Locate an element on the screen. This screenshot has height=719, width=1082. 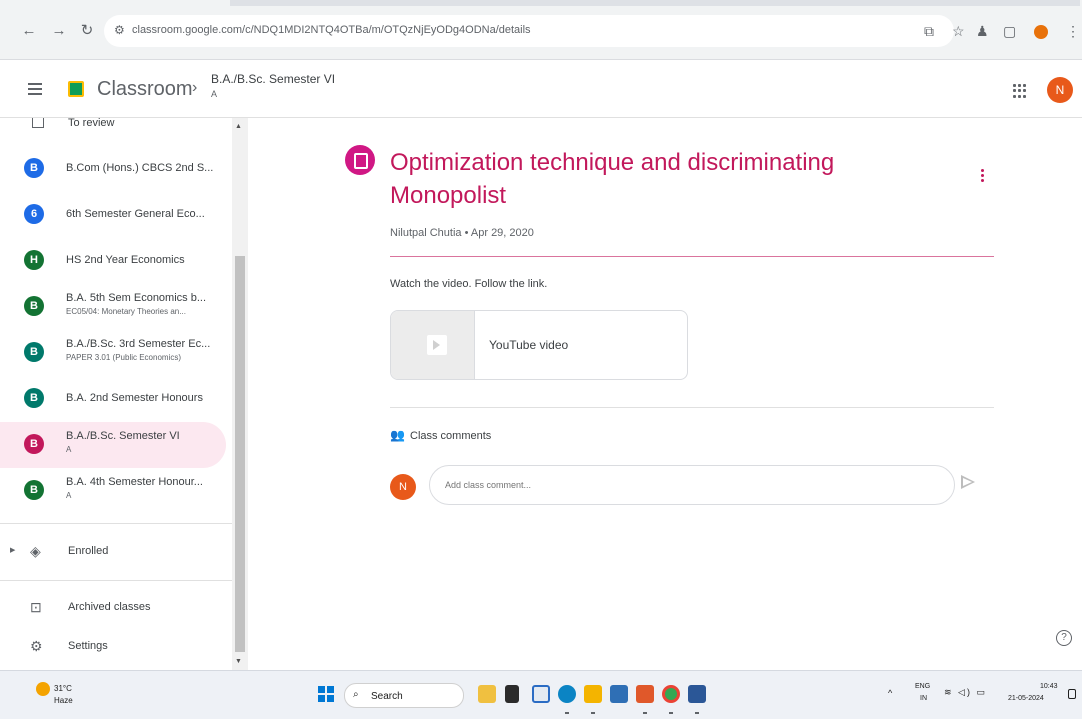
review-icon is located at coordinates (38, 123).